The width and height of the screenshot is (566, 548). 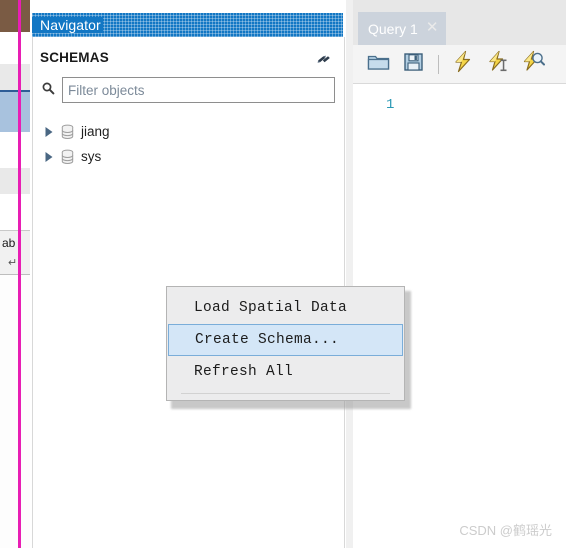 I want to click on execute-current-statement-button, so click(x=498, y=64).